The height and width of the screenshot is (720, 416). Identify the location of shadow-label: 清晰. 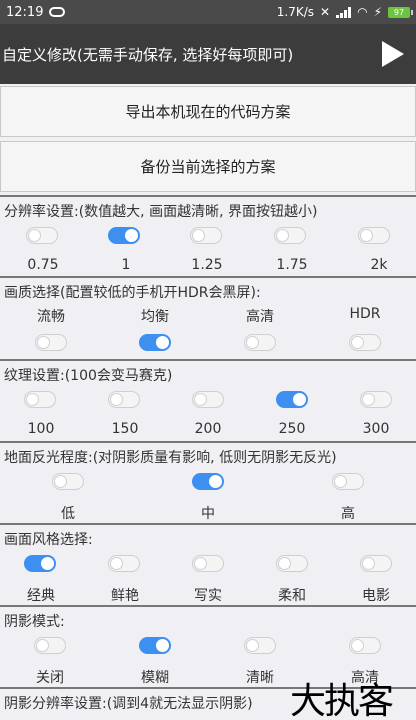
(260, 678).